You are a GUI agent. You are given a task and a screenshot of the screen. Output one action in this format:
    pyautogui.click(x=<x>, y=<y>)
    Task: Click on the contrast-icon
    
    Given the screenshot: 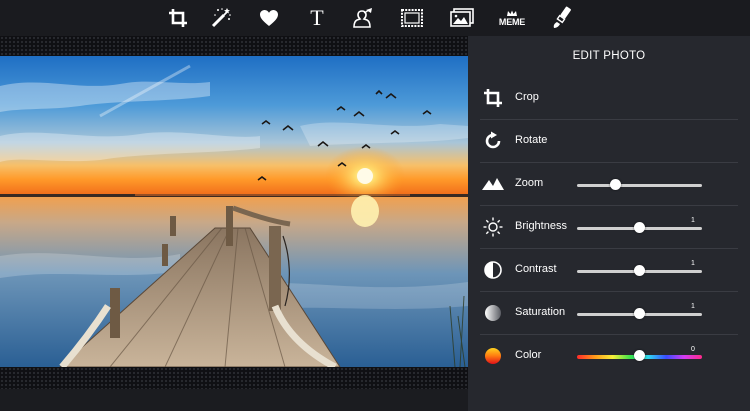 What is the action you would take?
    pyautogui.click(x=493, y=270)
    